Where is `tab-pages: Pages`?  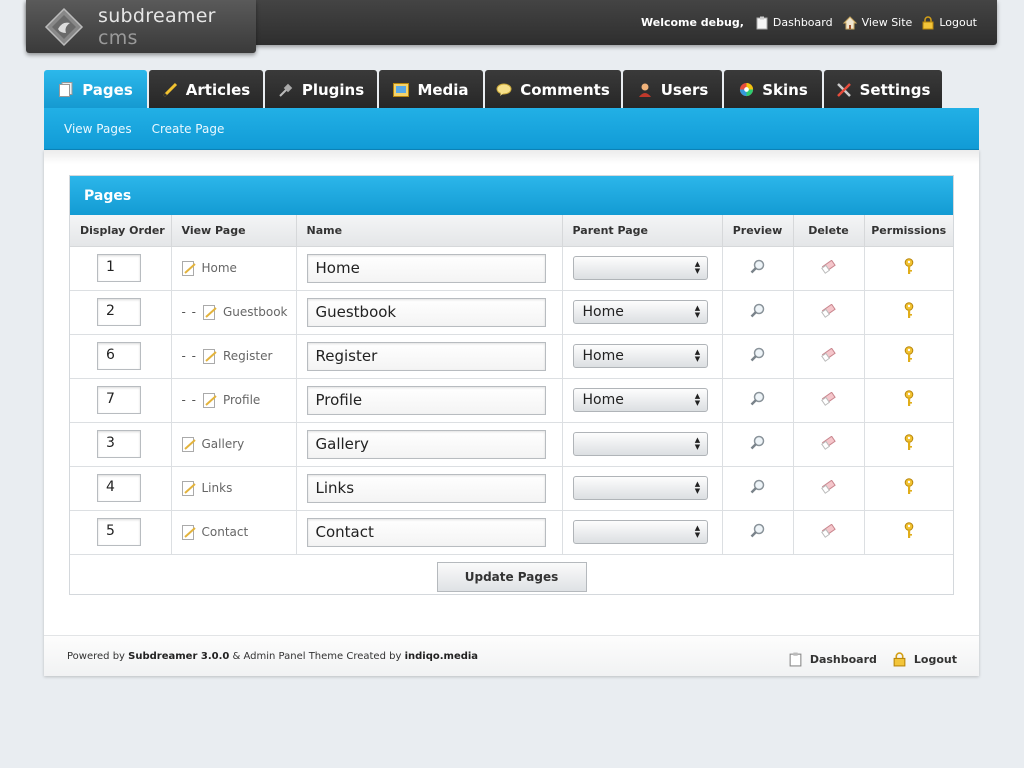
tab-pages: Pages is located at coordinates (95, 89).